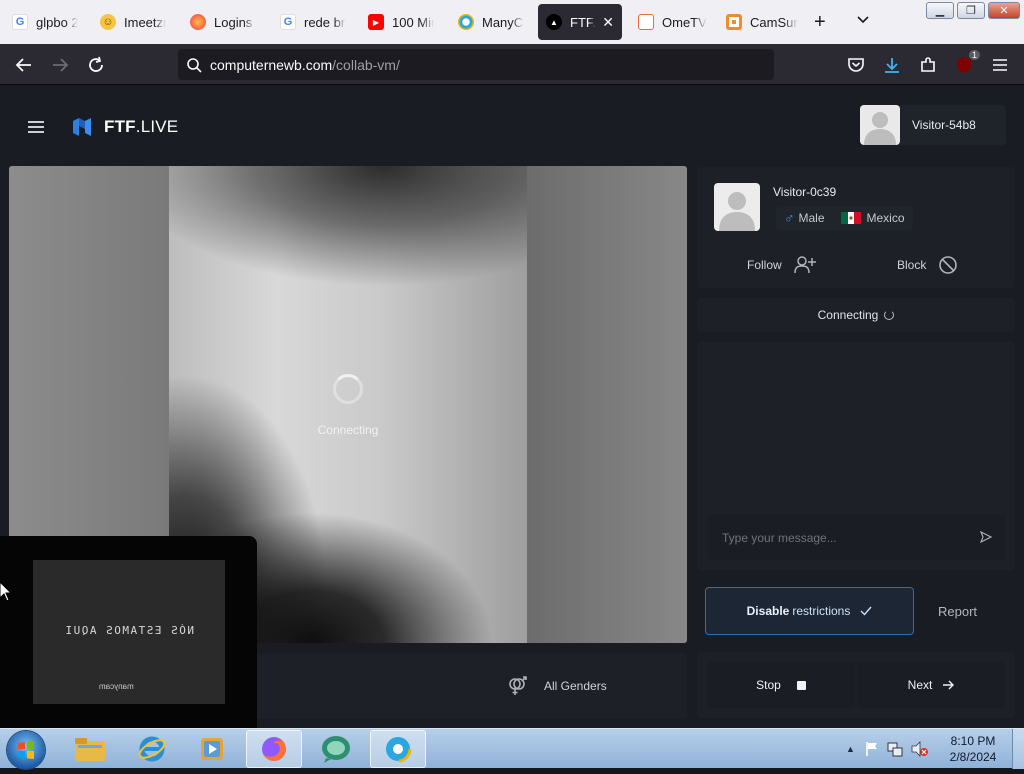  What do you see at coordinates (856, 65) in the screenshot?
I see `pocket-icon` at bounding box center [856, 65].